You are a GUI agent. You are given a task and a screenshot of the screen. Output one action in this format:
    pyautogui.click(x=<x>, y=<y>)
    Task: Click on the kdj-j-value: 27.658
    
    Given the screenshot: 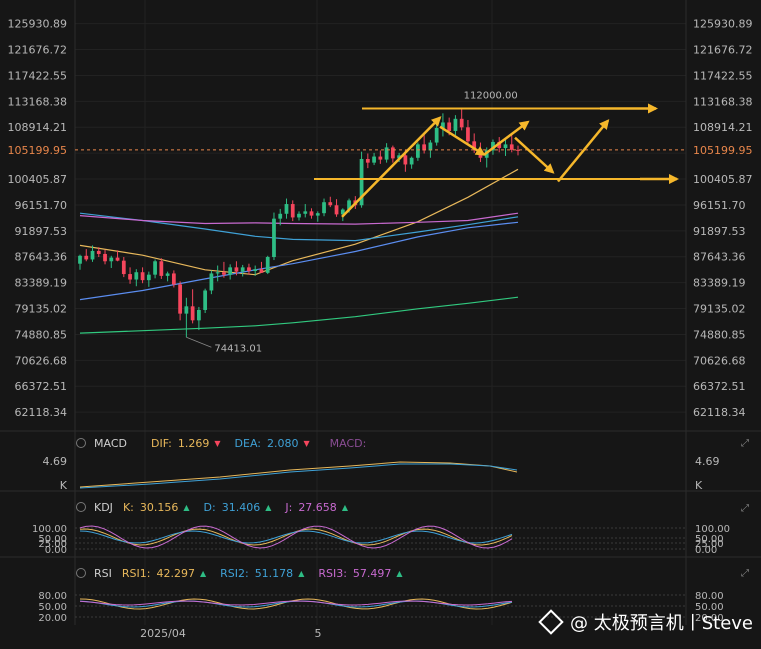 What is the action you would take?
    pyautogui.click(x=317, y=507)
    